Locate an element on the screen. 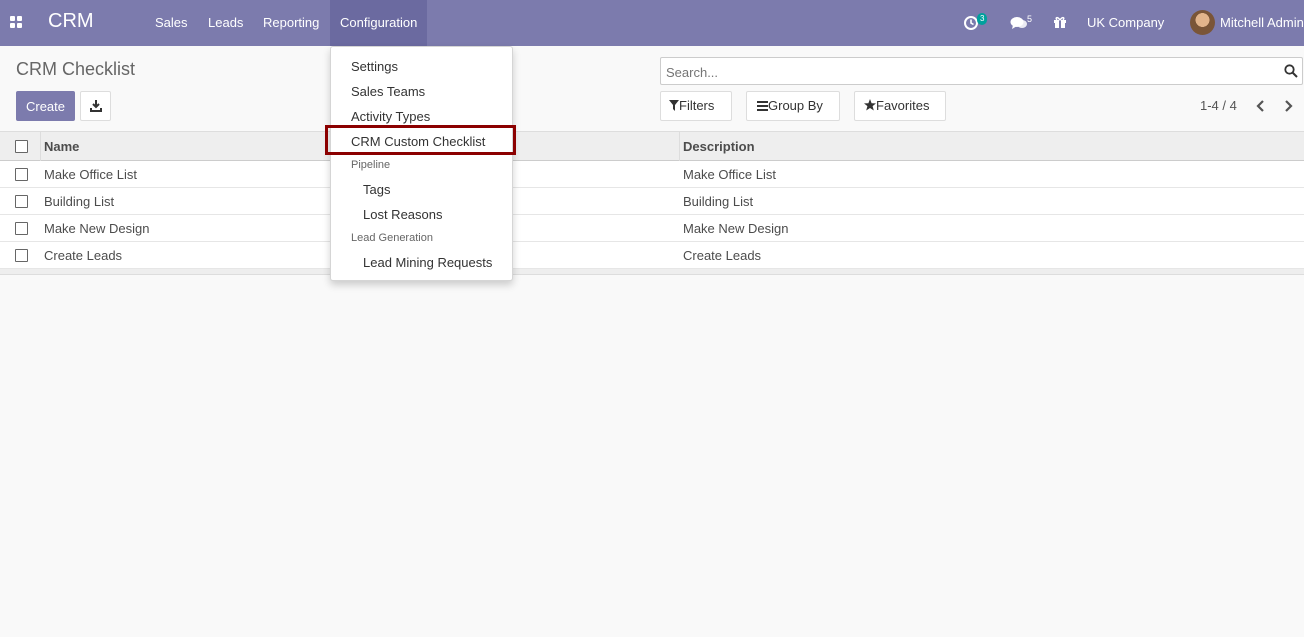 The height and width of the screenshot is (637, 1304). menu-item-activity-types: Activity Types is located at coordinates (390, 116).